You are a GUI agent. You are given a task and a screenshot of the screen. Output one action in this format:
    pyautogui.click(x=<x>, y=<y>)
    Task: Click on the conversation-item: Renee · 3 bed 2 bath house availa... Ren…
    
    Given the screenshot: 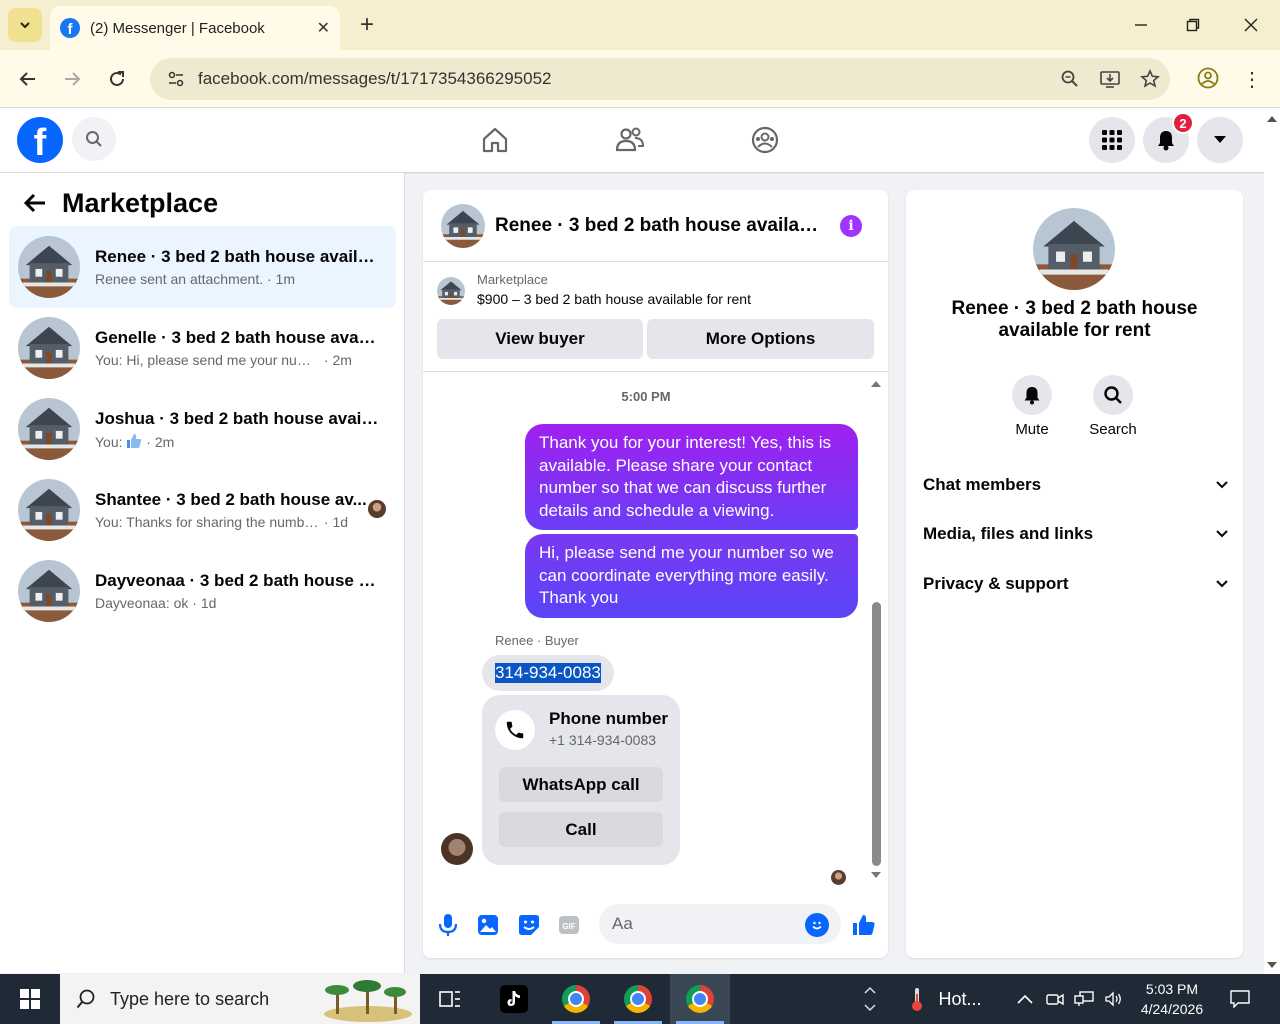 What is the action you would take?
    pyautogui.click(x=202, y=267)
    